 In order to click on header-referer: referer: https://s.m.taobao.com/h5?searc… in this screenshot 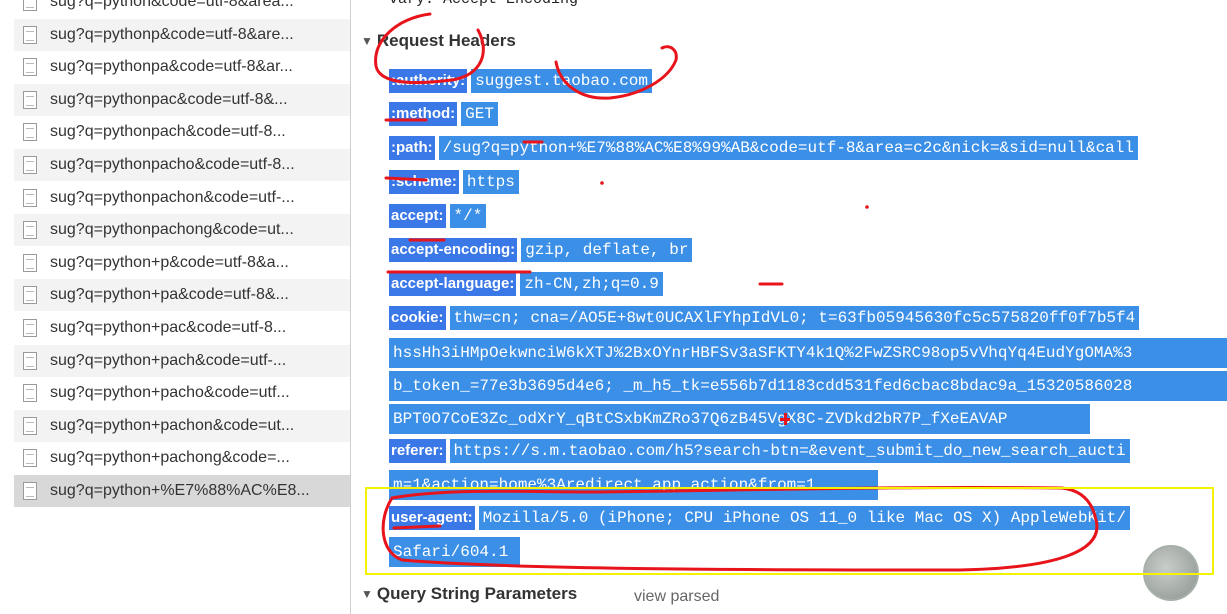, I will do `click(759, 451)`.